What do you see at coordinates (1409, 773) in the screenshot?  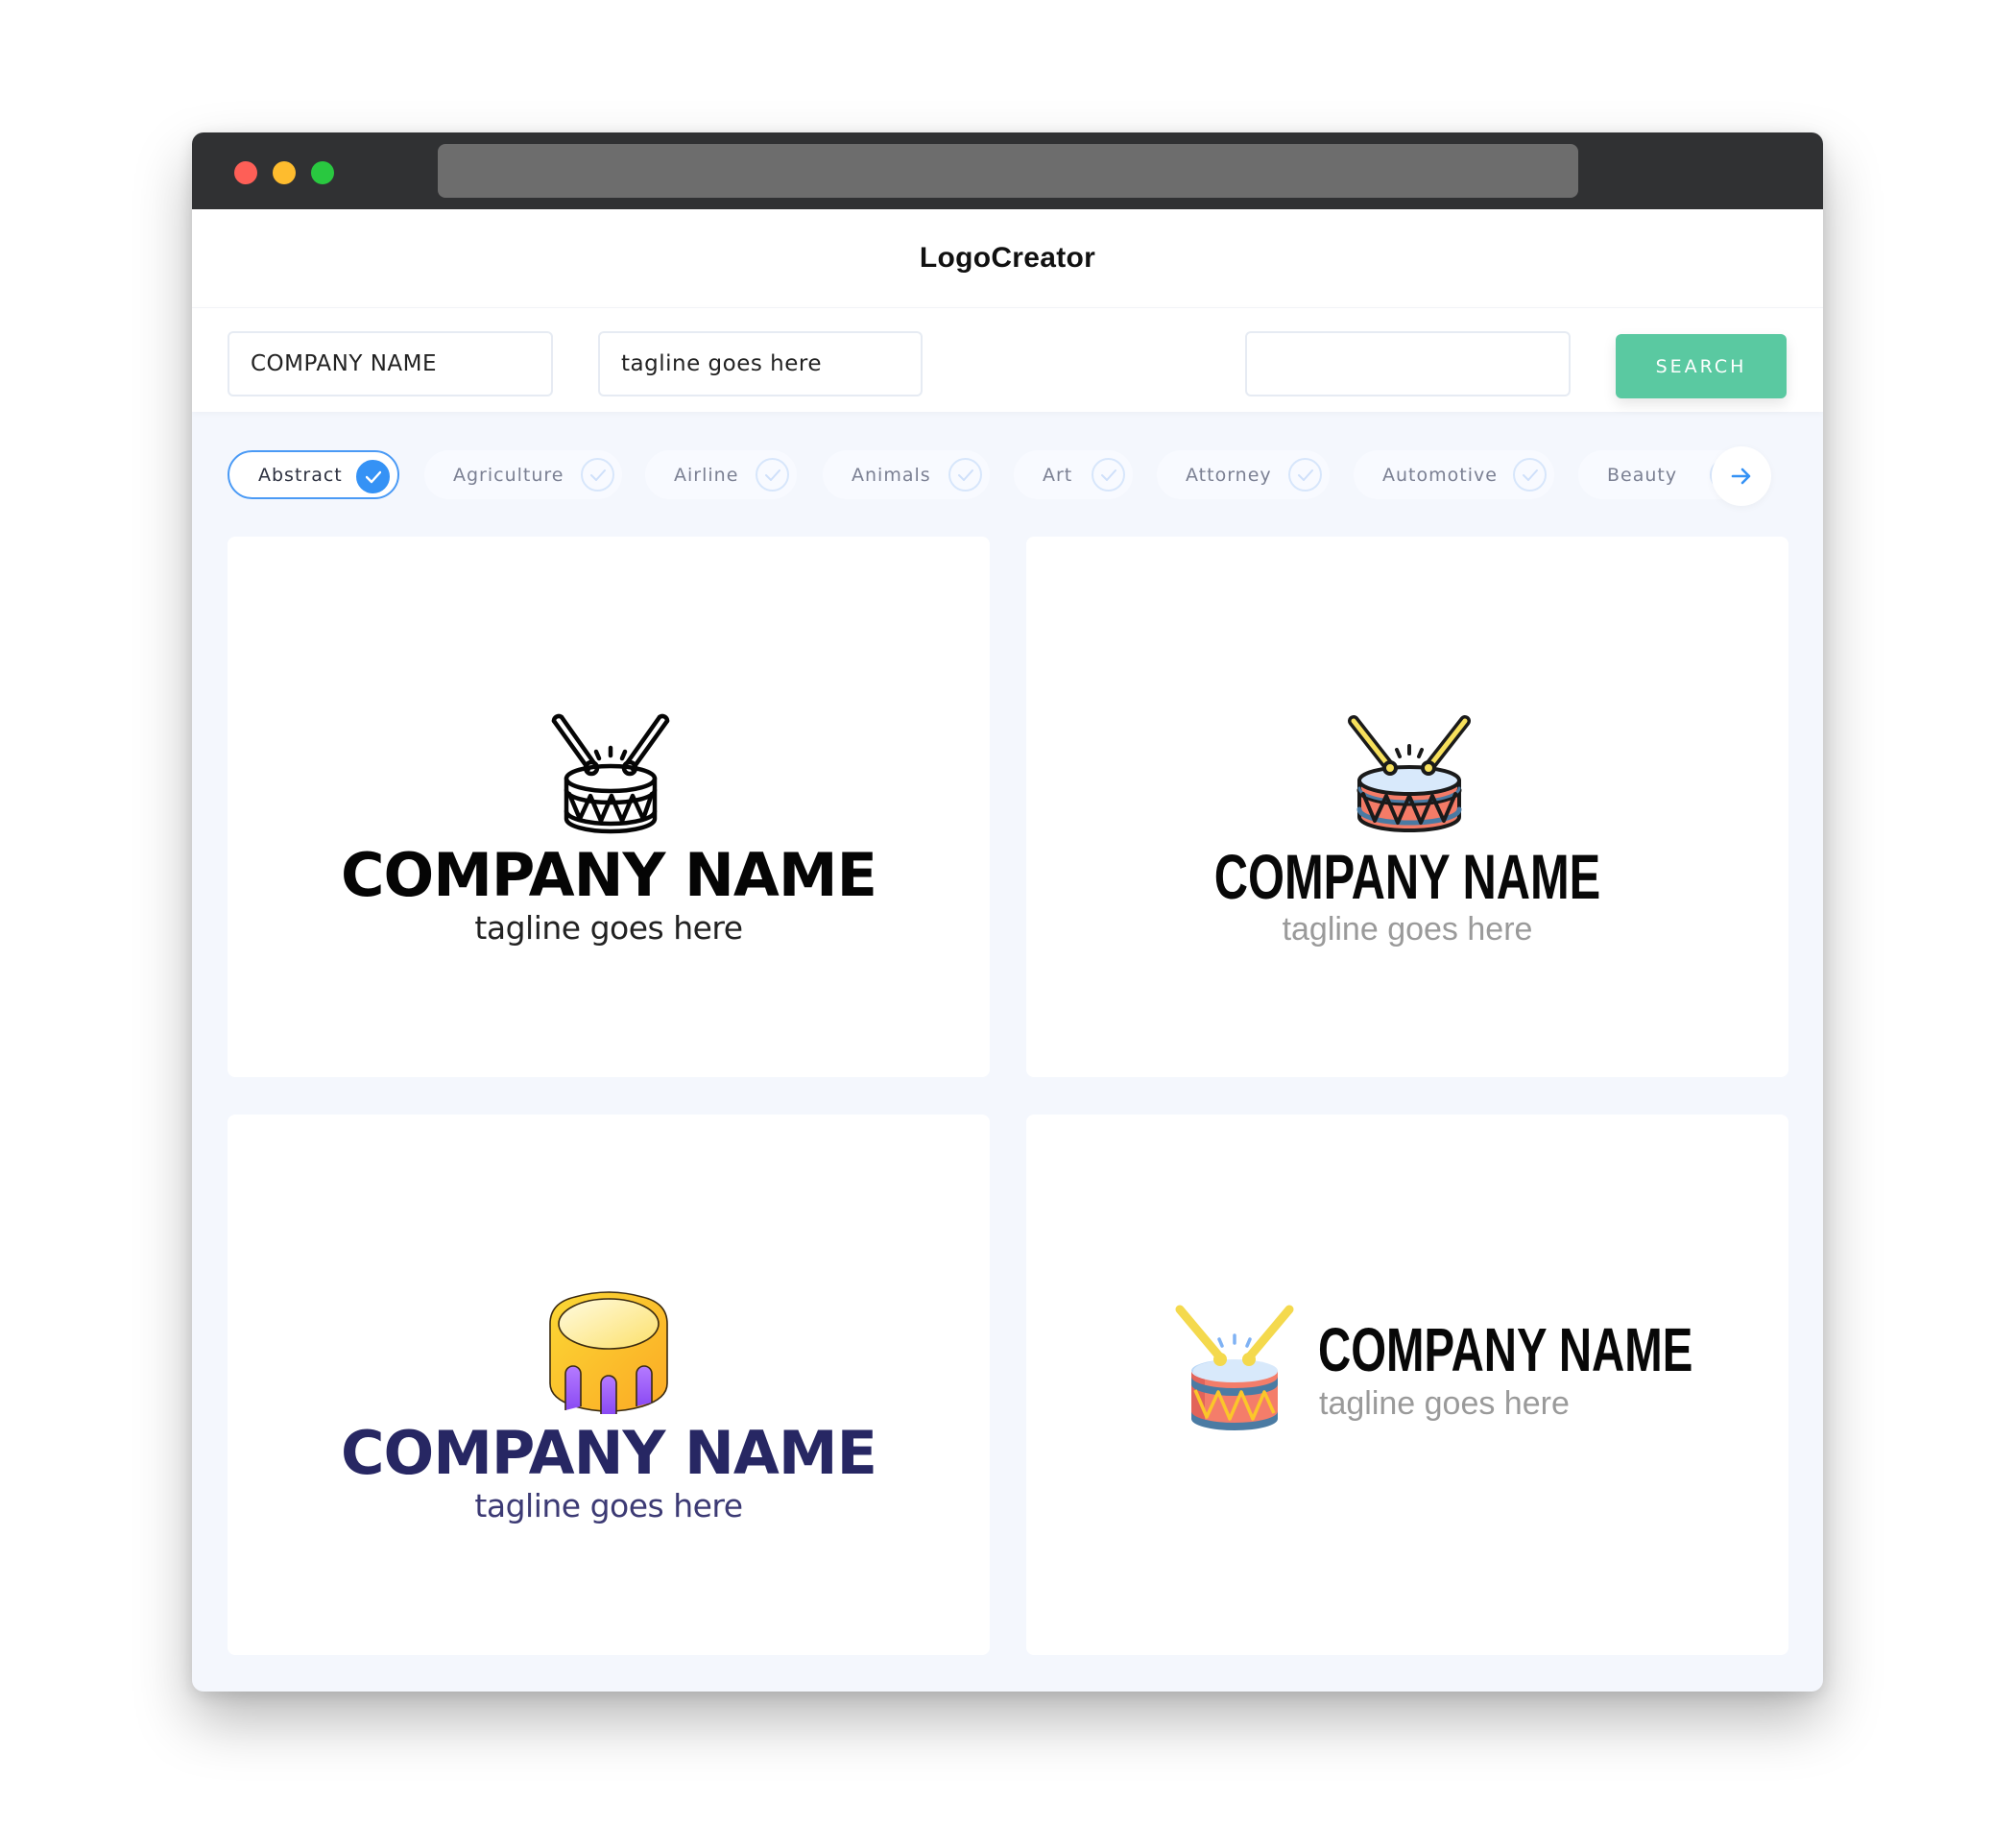 I see `drum-color-outline-icon` at bounding box center [1409, 773].